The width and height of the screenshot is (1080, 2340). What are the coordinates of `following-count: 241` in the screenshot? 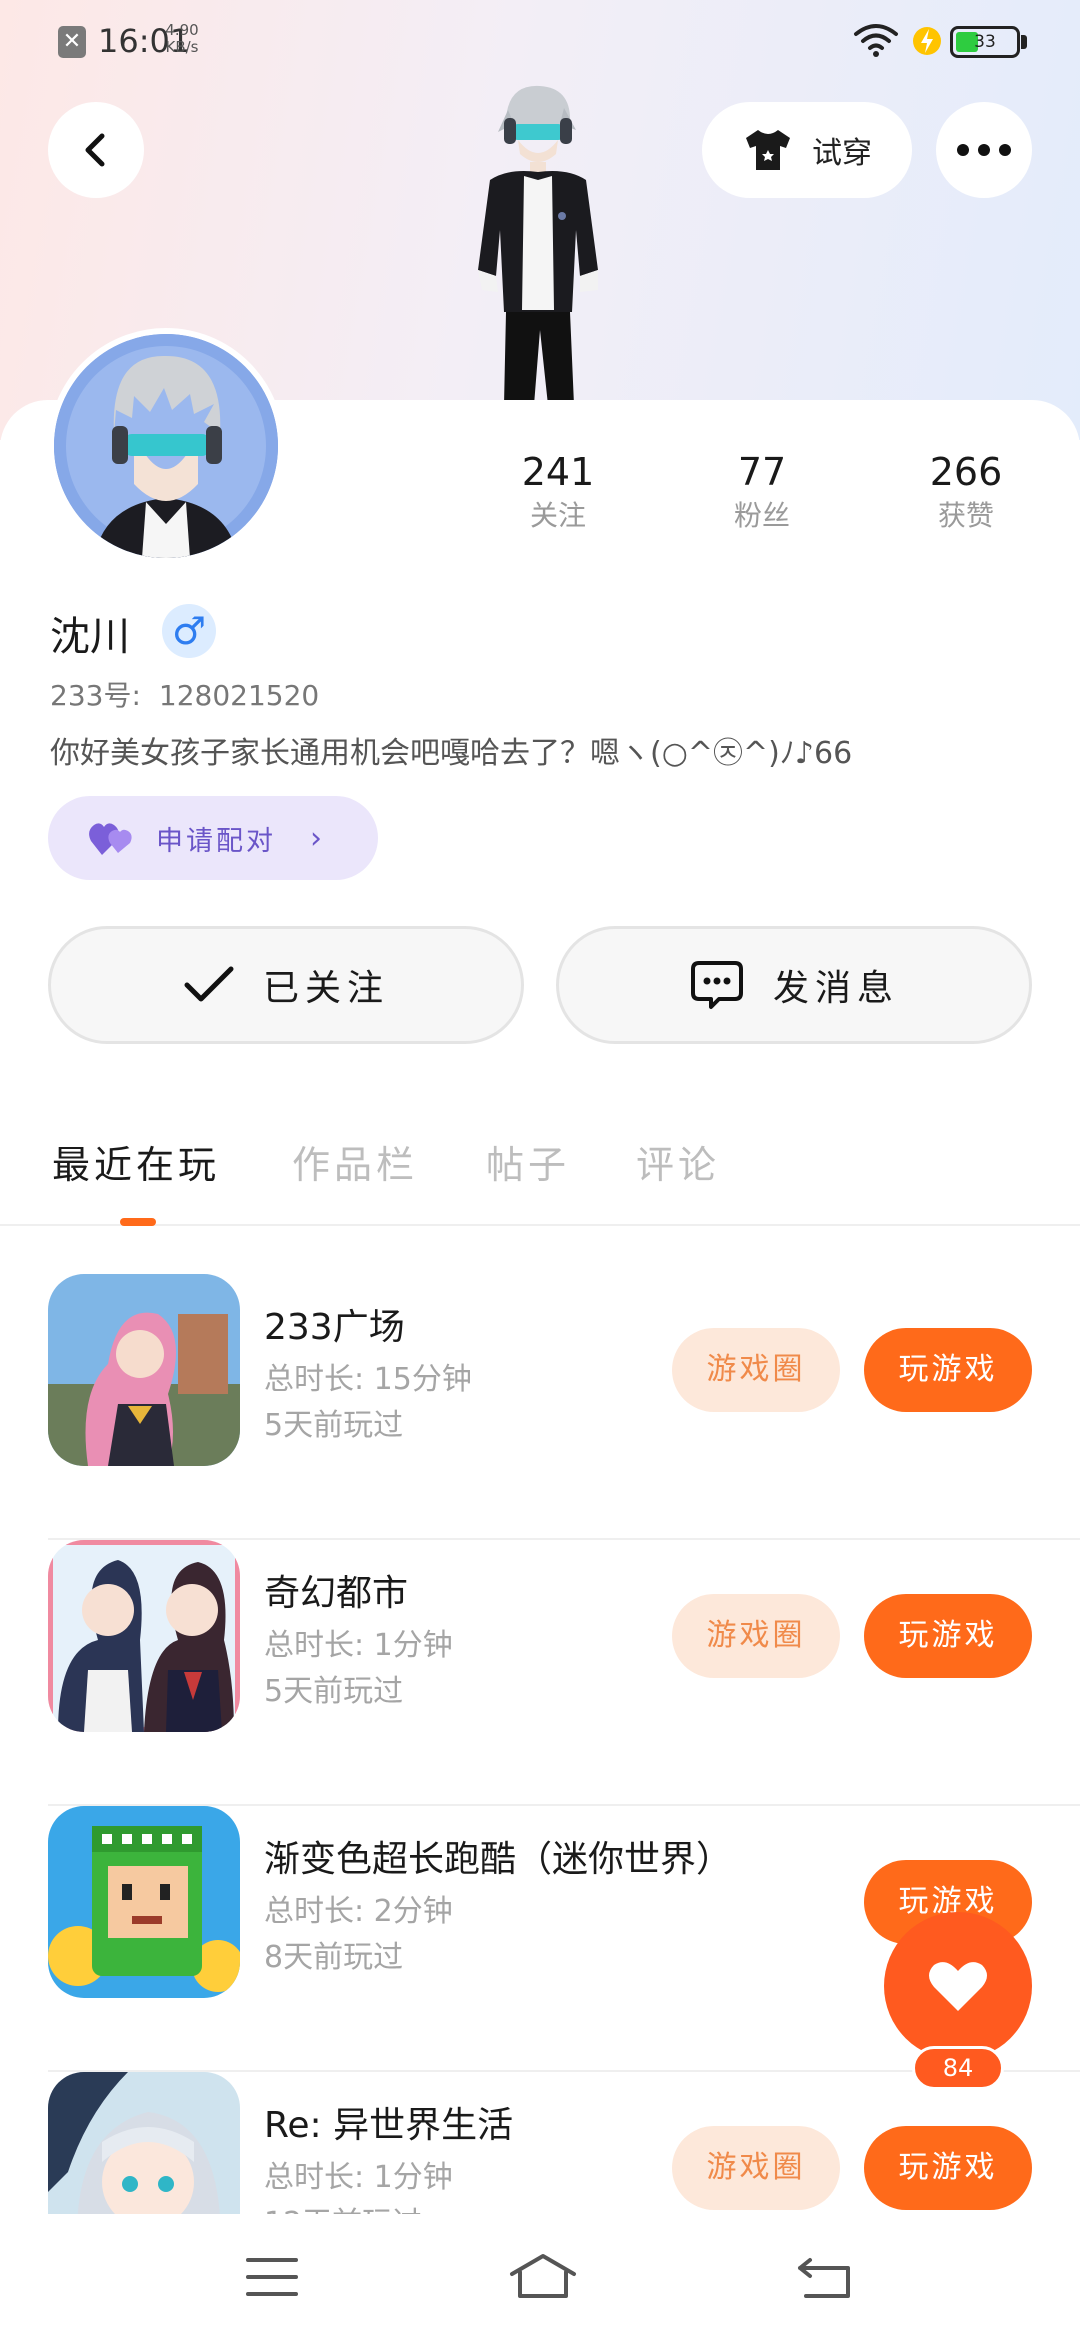 It's located at (558, 472).